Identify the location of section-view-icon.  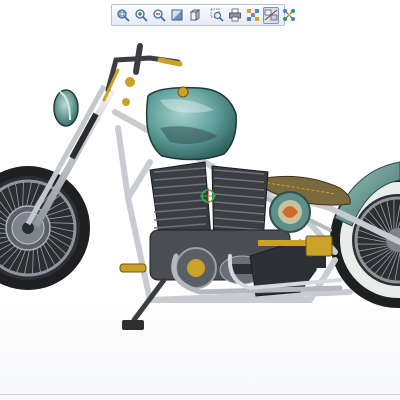
(271, 15).